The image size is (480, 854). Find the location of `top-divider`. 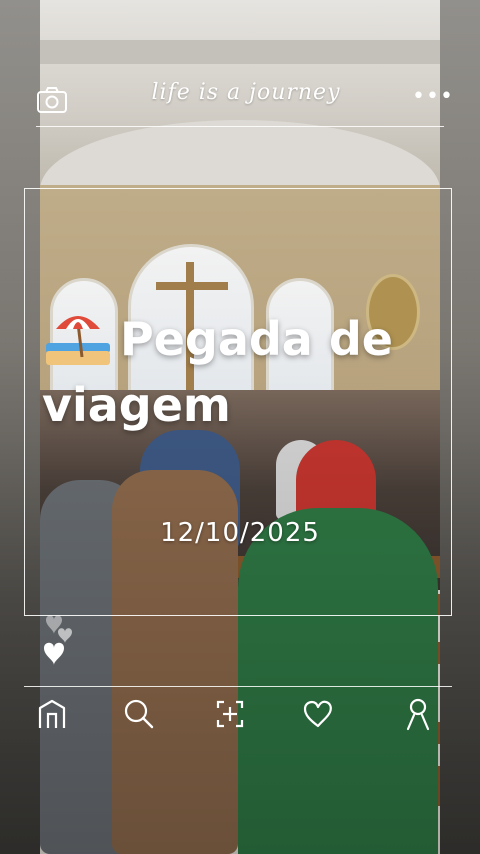

top-divider is located at coordinates (240, 126).